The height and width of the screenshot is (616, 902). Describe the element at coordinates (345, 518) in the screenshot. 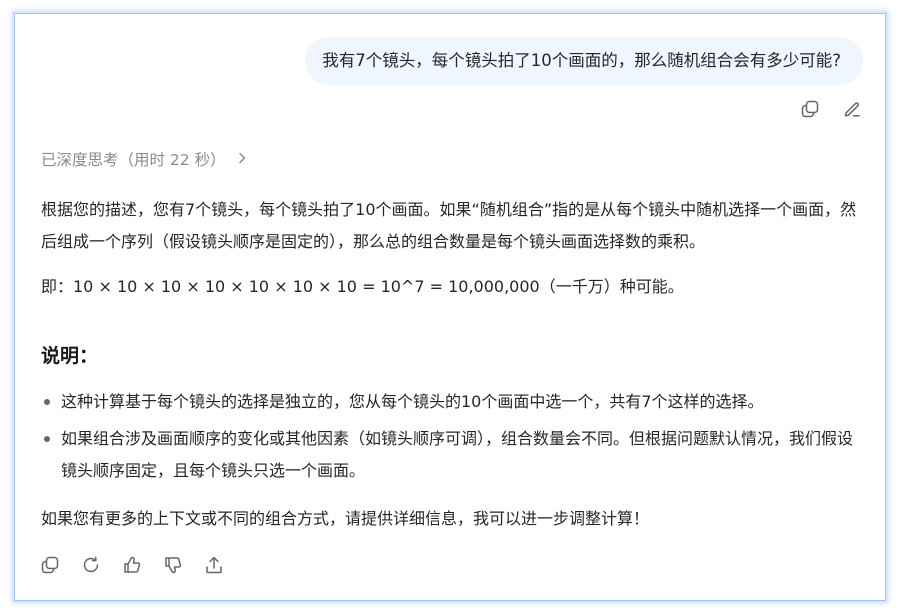

I see `answer-closing: 如果您有更多的上下文或不同的组合方式，请提供详细信息，我可以进一步调整计算！` at that location.